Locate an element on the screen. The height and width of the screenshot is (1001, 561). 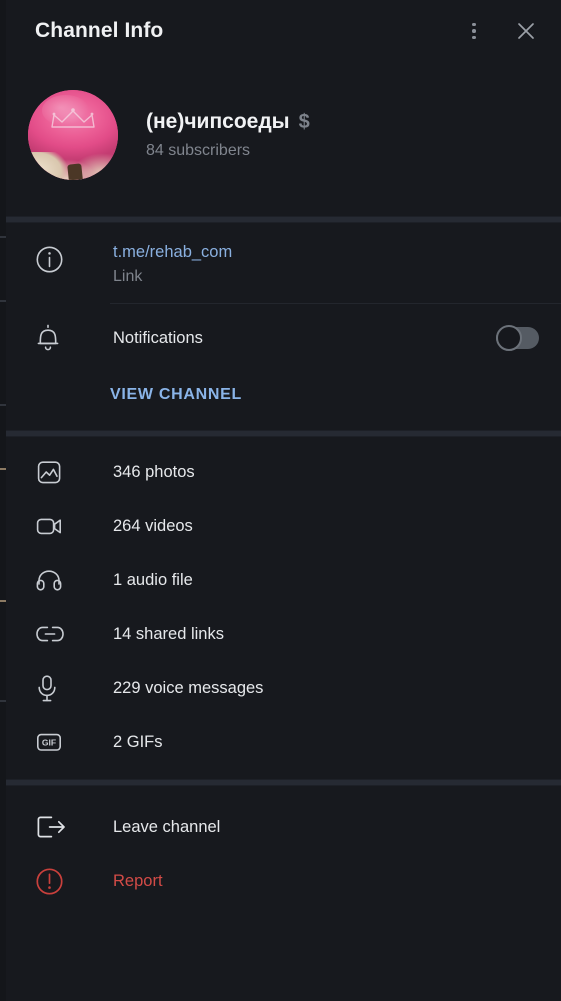
headphones-icon is located at coordinates (55, 580).